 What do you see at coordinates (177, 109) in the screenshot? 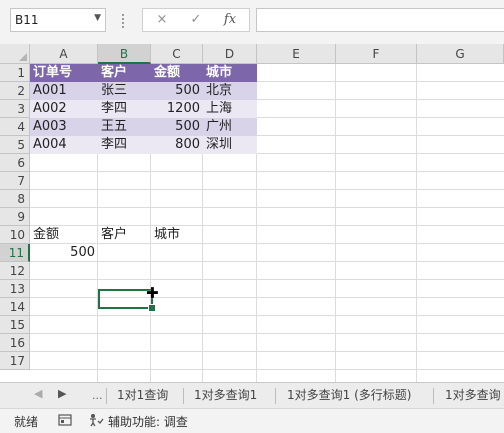
I see `table-cell: 1200` at bounding box center [177, 109].